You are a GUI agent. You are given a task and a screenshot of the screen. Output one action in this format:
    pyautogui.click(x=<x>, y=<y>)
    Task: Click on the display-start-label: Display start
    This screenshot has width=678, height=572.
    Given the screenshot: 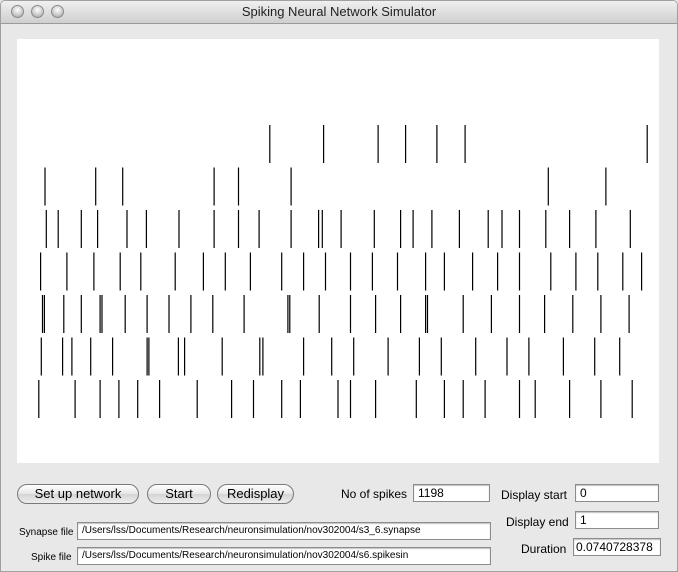 What is the action you would take?
    pyautogui.click(x=534, y=495)
    